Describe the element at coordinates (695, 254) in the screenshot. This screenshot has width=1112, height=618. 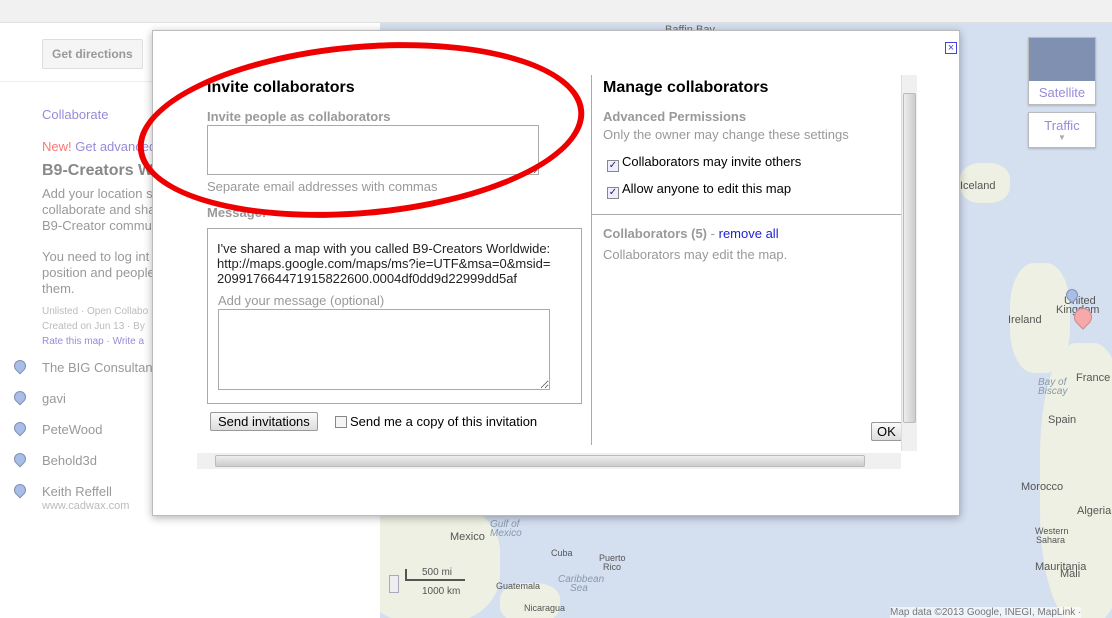
I see `collaborators-note: Collaborators may edit the map.` at that location.